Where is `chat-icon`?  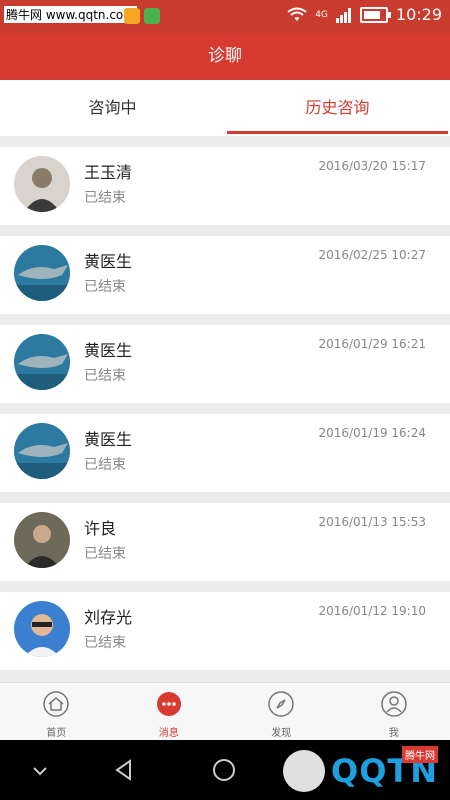 chat-icon is located at coordinates (168, 704).